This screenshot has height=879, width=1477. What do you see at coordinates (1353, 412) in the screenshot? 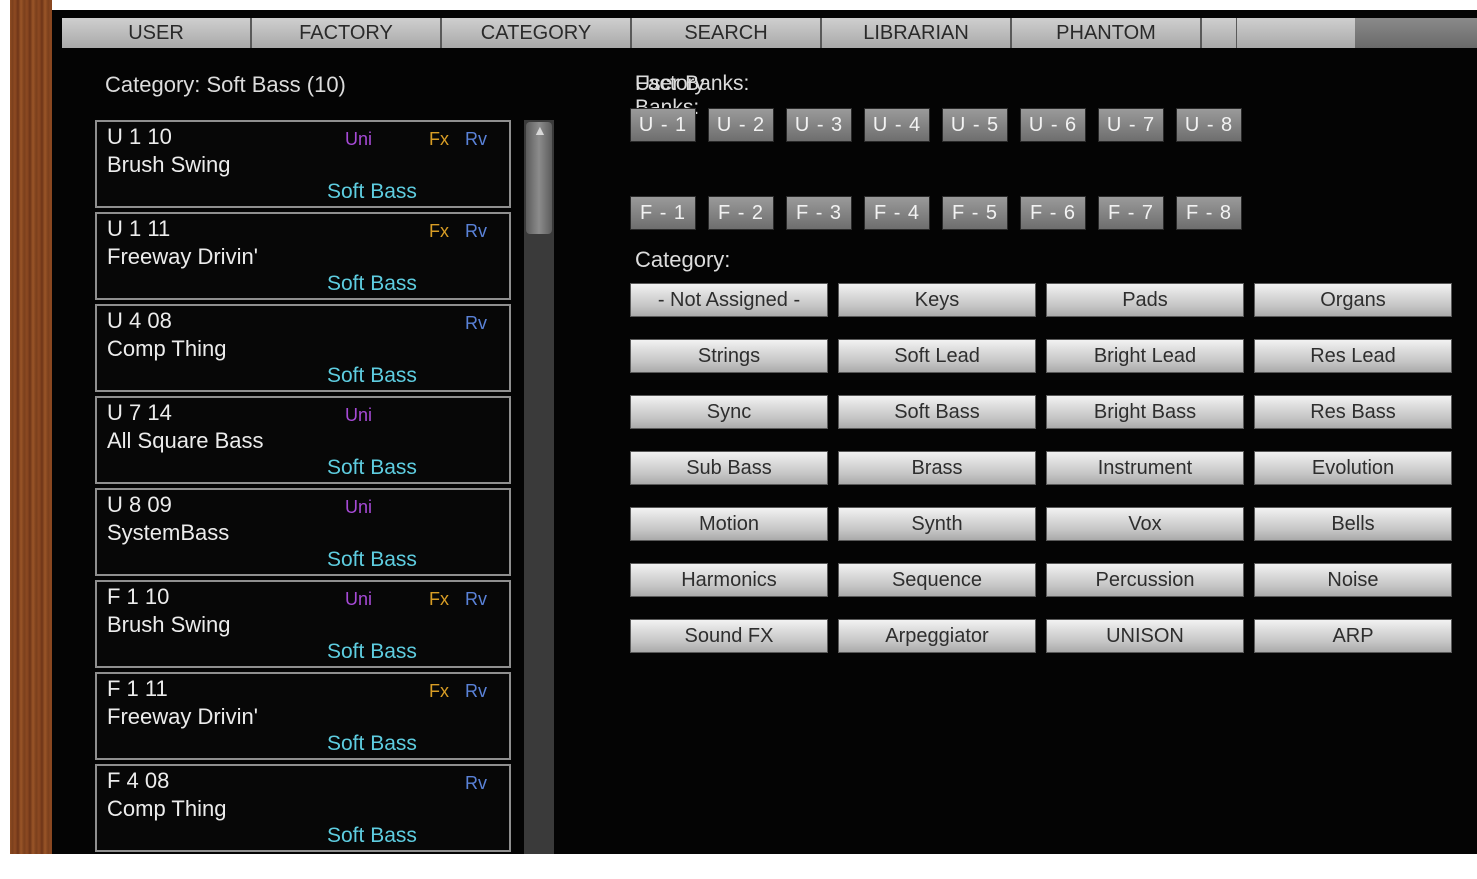
I see `category-button-res-bass: Res Bass` at bounding box center [1353, 412].